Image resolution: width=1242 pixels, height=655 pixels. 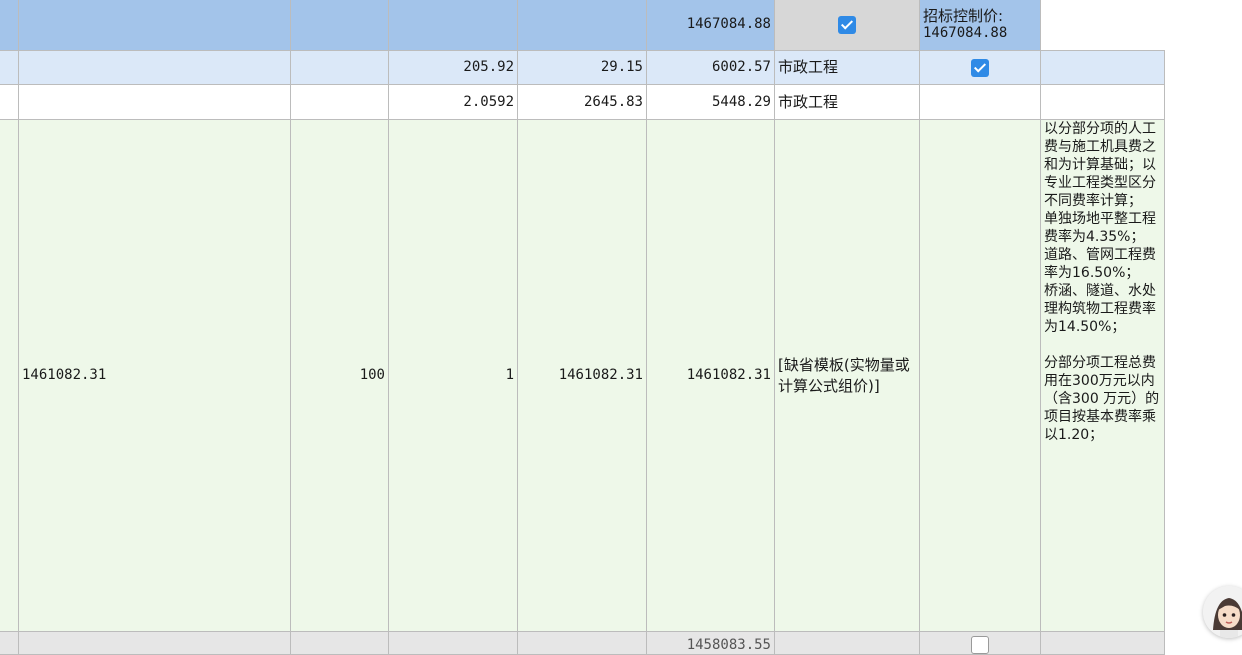 What do you see at coordinates (728, 643) in the screenshot?
I see `clipped-amount: 1458083.55` at bounding box center [728, 643].